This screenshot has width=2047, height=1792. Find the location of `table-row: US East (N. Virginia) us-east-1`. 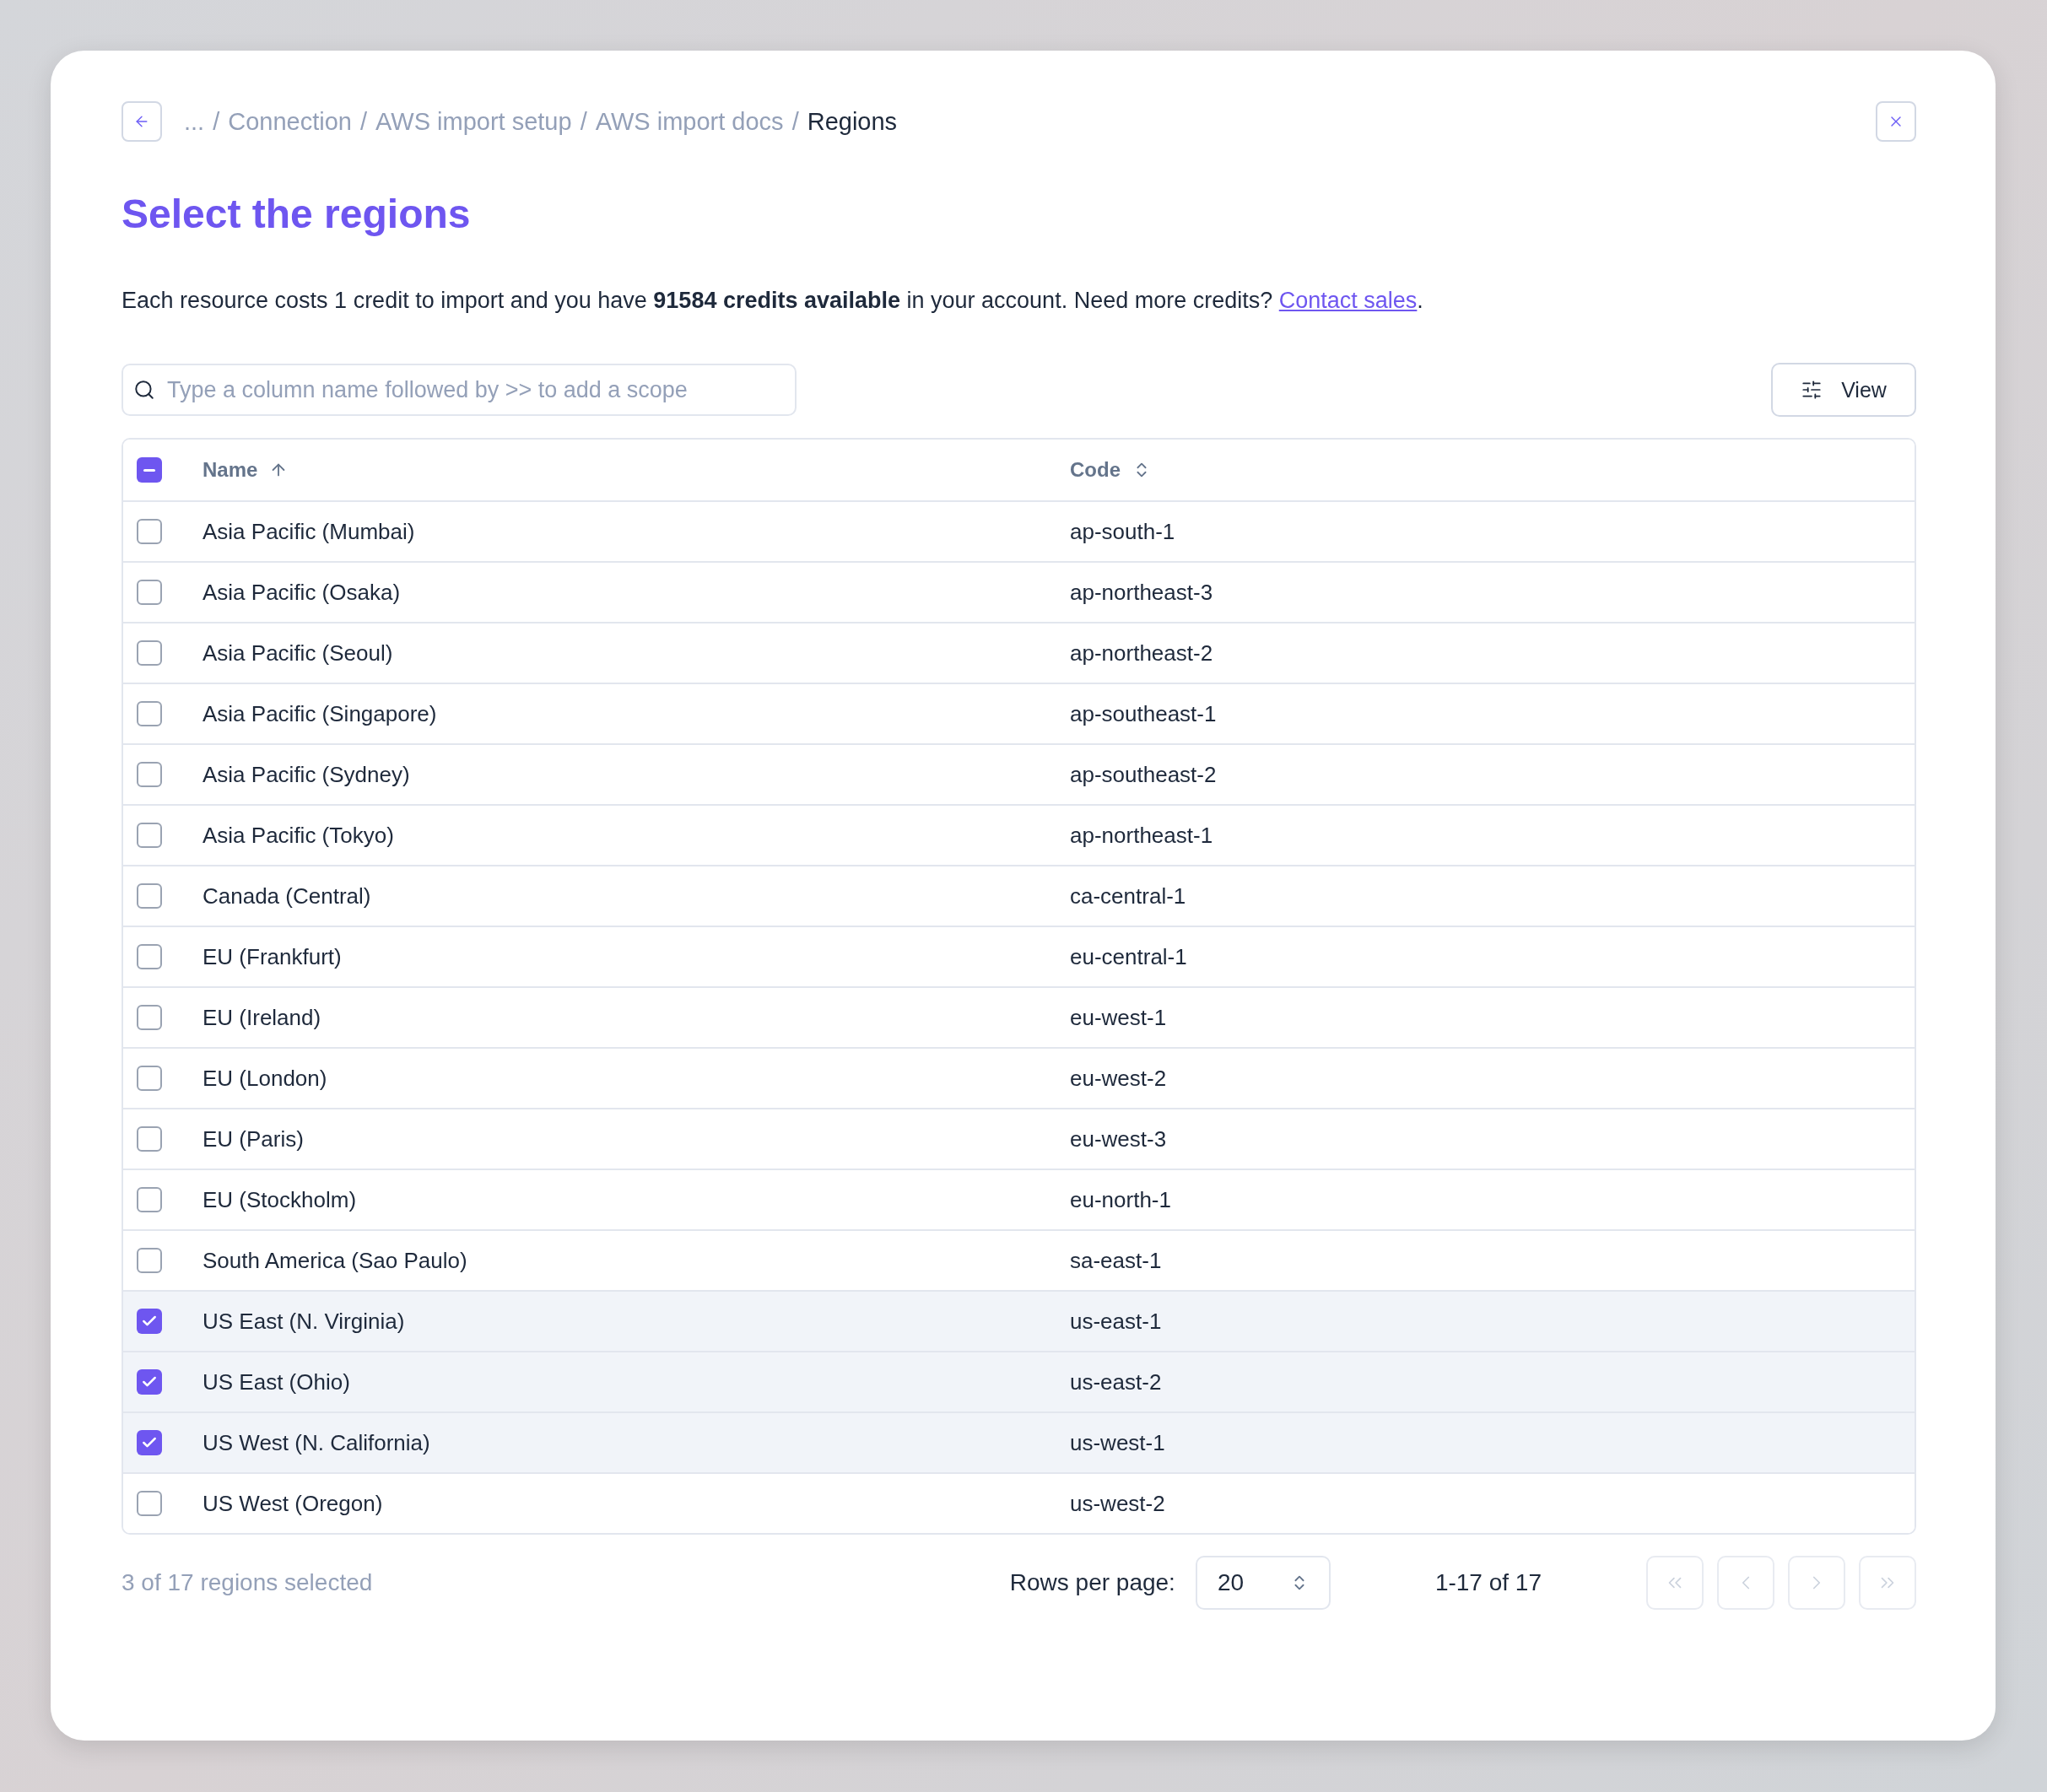

table-row: US East (N. Virginia) us-east-1 is located at coordinates (1019, 1320).